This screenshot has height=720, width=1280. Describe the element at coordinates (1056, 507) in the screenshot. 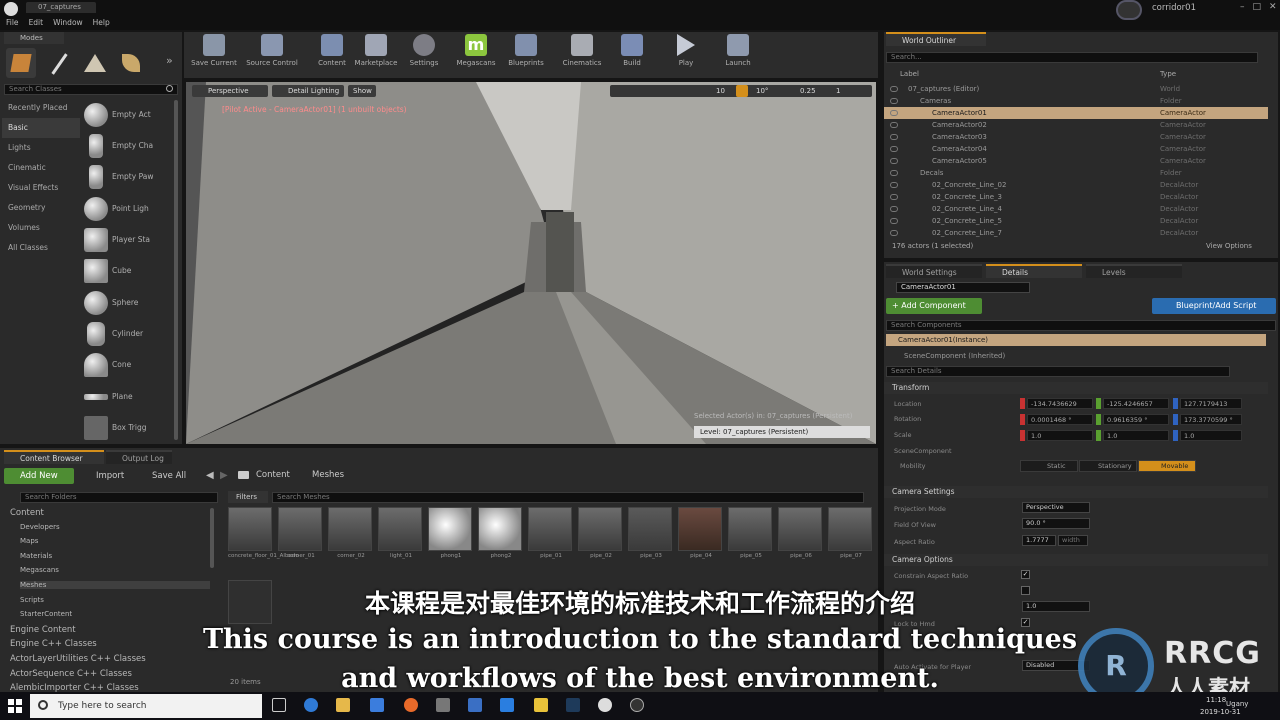

I see `projection-mode-select: Perspective` at that location.